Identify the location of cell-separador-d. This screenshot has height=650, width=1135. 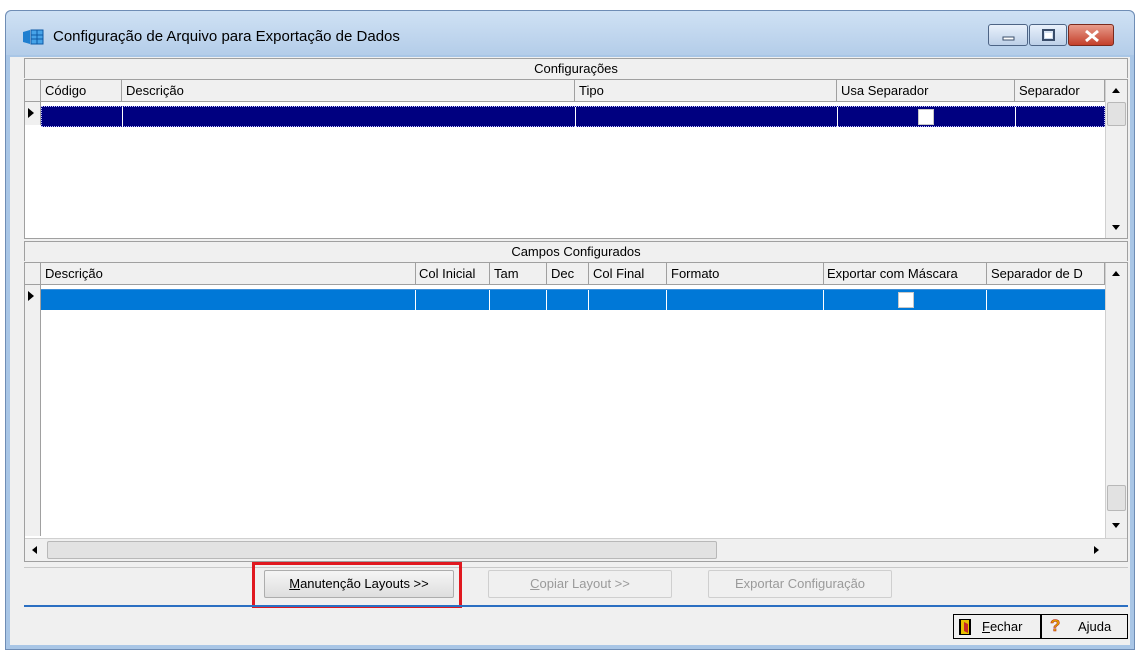
(1045, 300).